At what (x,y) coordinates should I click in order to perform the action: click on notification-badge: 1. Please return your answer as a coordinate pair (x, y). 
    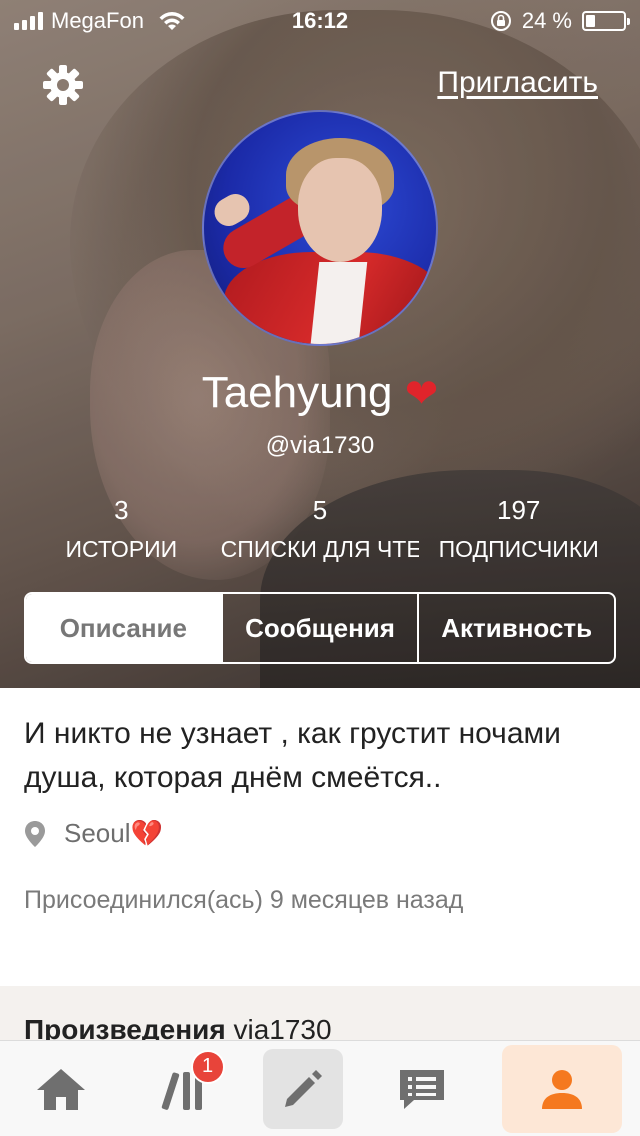
    Looking at the image, I should click on (207, 1066).